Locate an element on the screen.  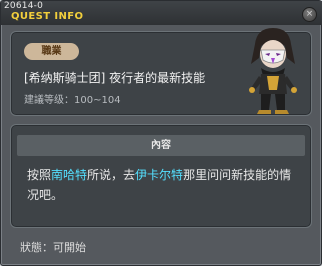
npc-link-nanhate: 南哈特 is located at coordinates (69, 175).